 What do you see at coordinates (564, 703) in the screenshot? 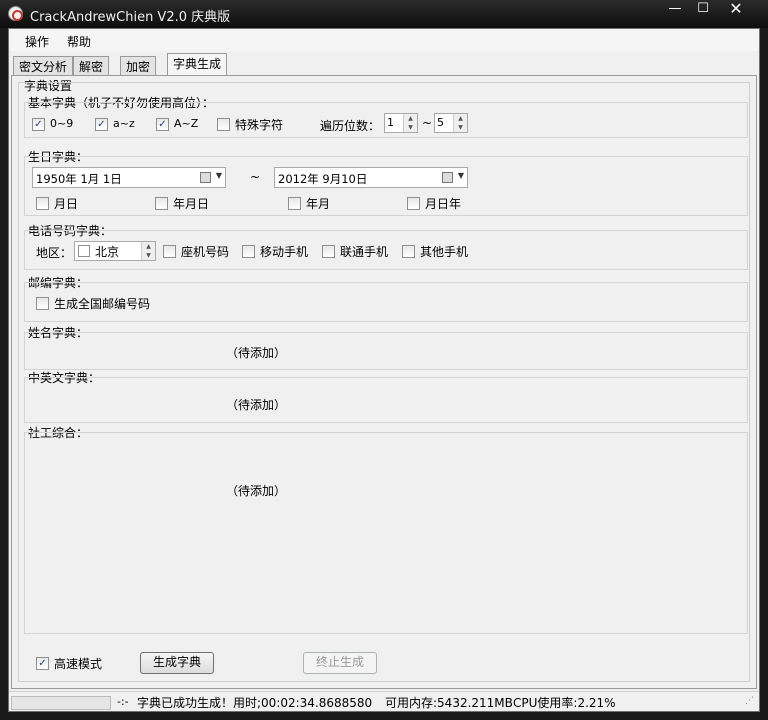
I see `cpu-status: CPU使用率:2.21%` at bounding box center [564, 703].